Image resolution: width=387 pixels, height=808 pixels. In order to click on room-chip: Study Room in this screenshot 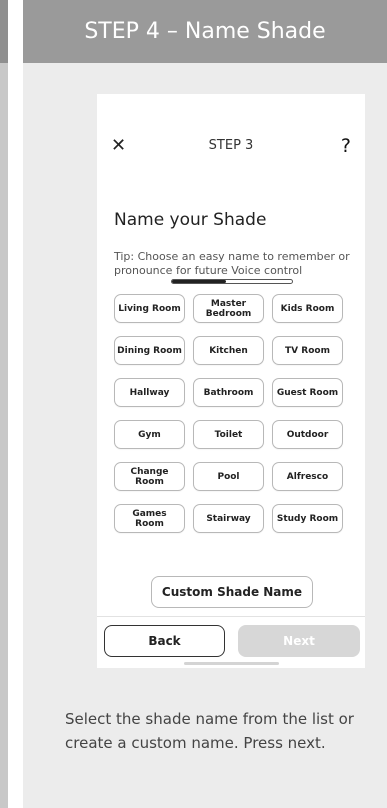, I will do `click(307, 518)`.